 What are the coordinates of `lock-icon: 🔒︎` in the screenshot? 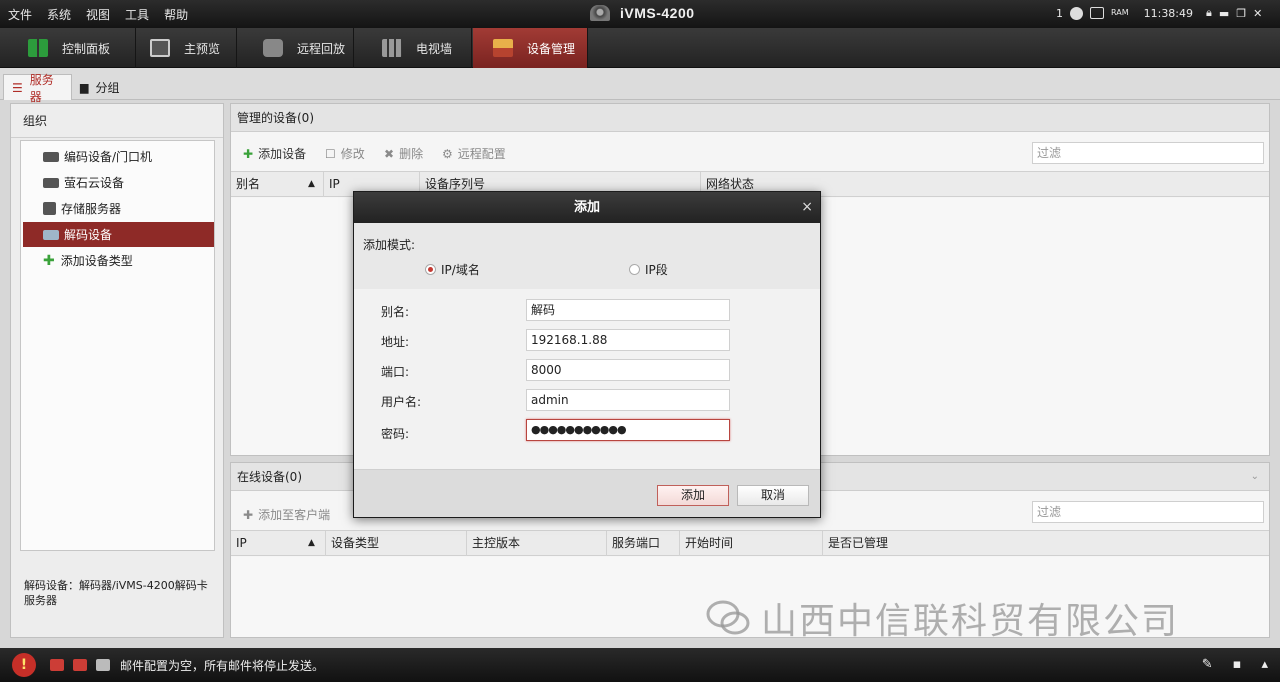 It's located at (1209, 13).